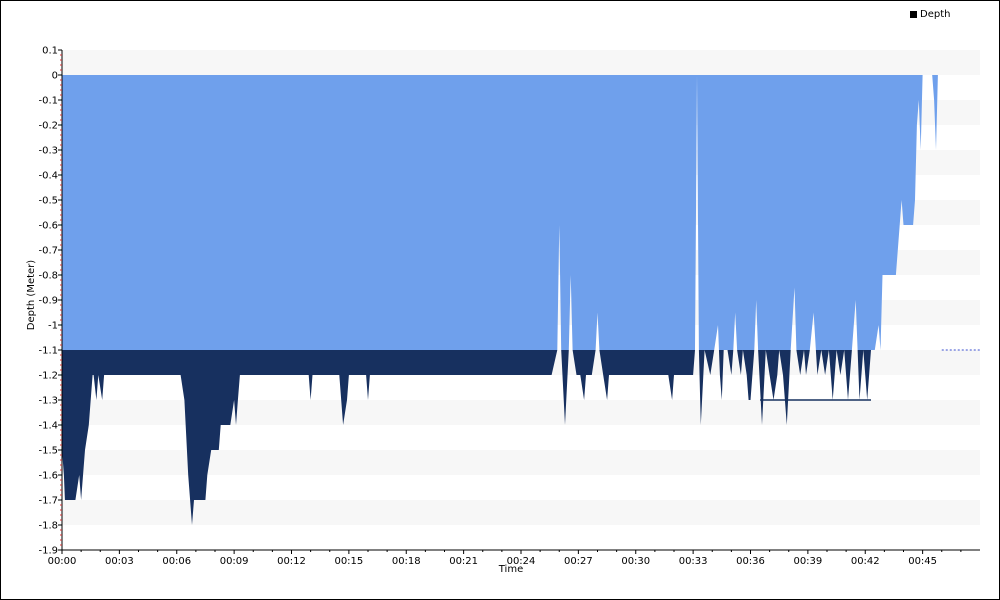  Describe the element at coordinates (291, 561) in the screenshot. I see `x-tick-label: 00:12` at that location.